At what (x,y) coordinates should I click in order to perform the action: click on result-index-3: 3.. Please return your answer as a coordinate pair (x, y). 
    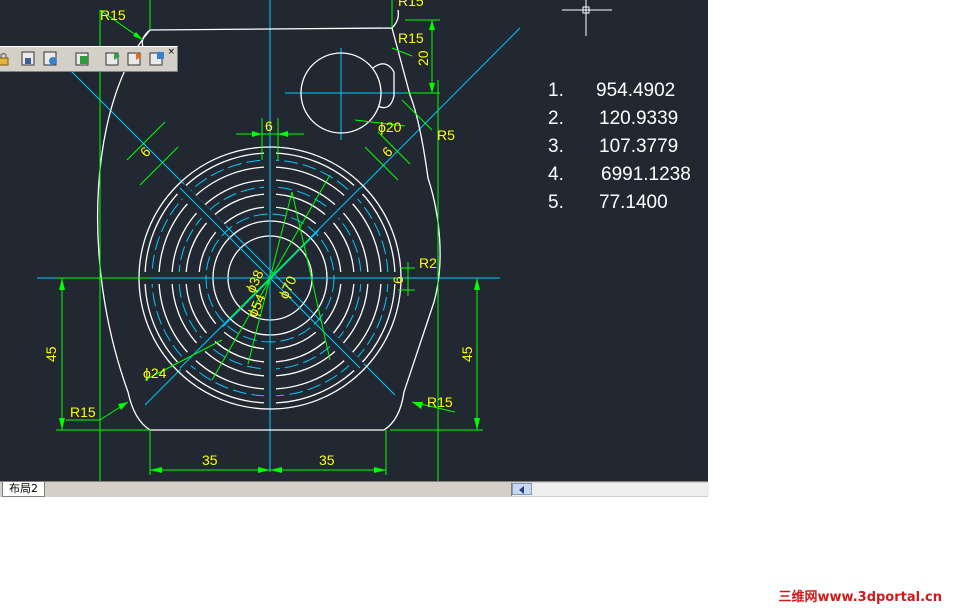
    Looking at the image, I should click on (556, 146).